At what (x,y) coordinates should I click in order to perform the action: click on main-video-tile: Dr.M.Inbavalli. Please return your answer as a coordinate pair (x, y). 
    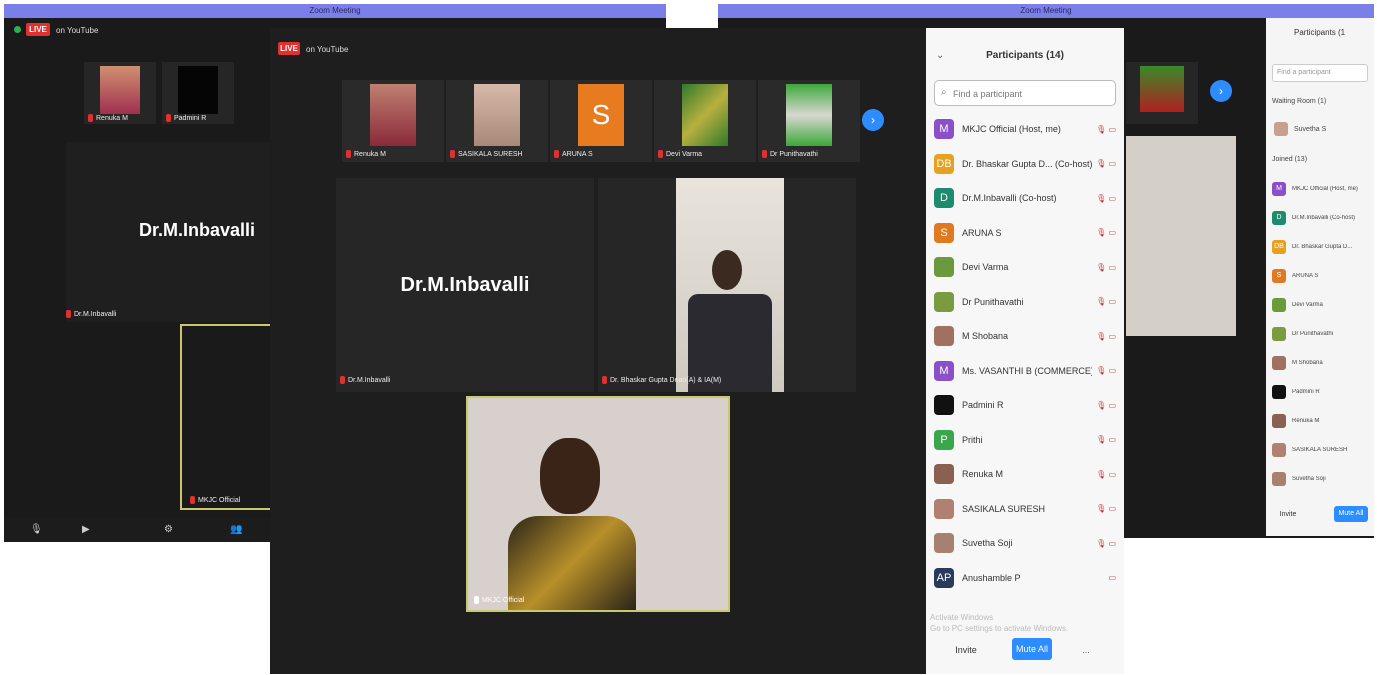
    Looking at the image, I should click on (465, 285).